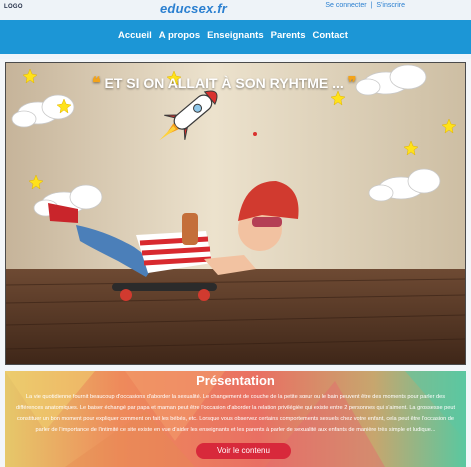  I want to click on nav-a-propos: A propos, so click(179, 35).